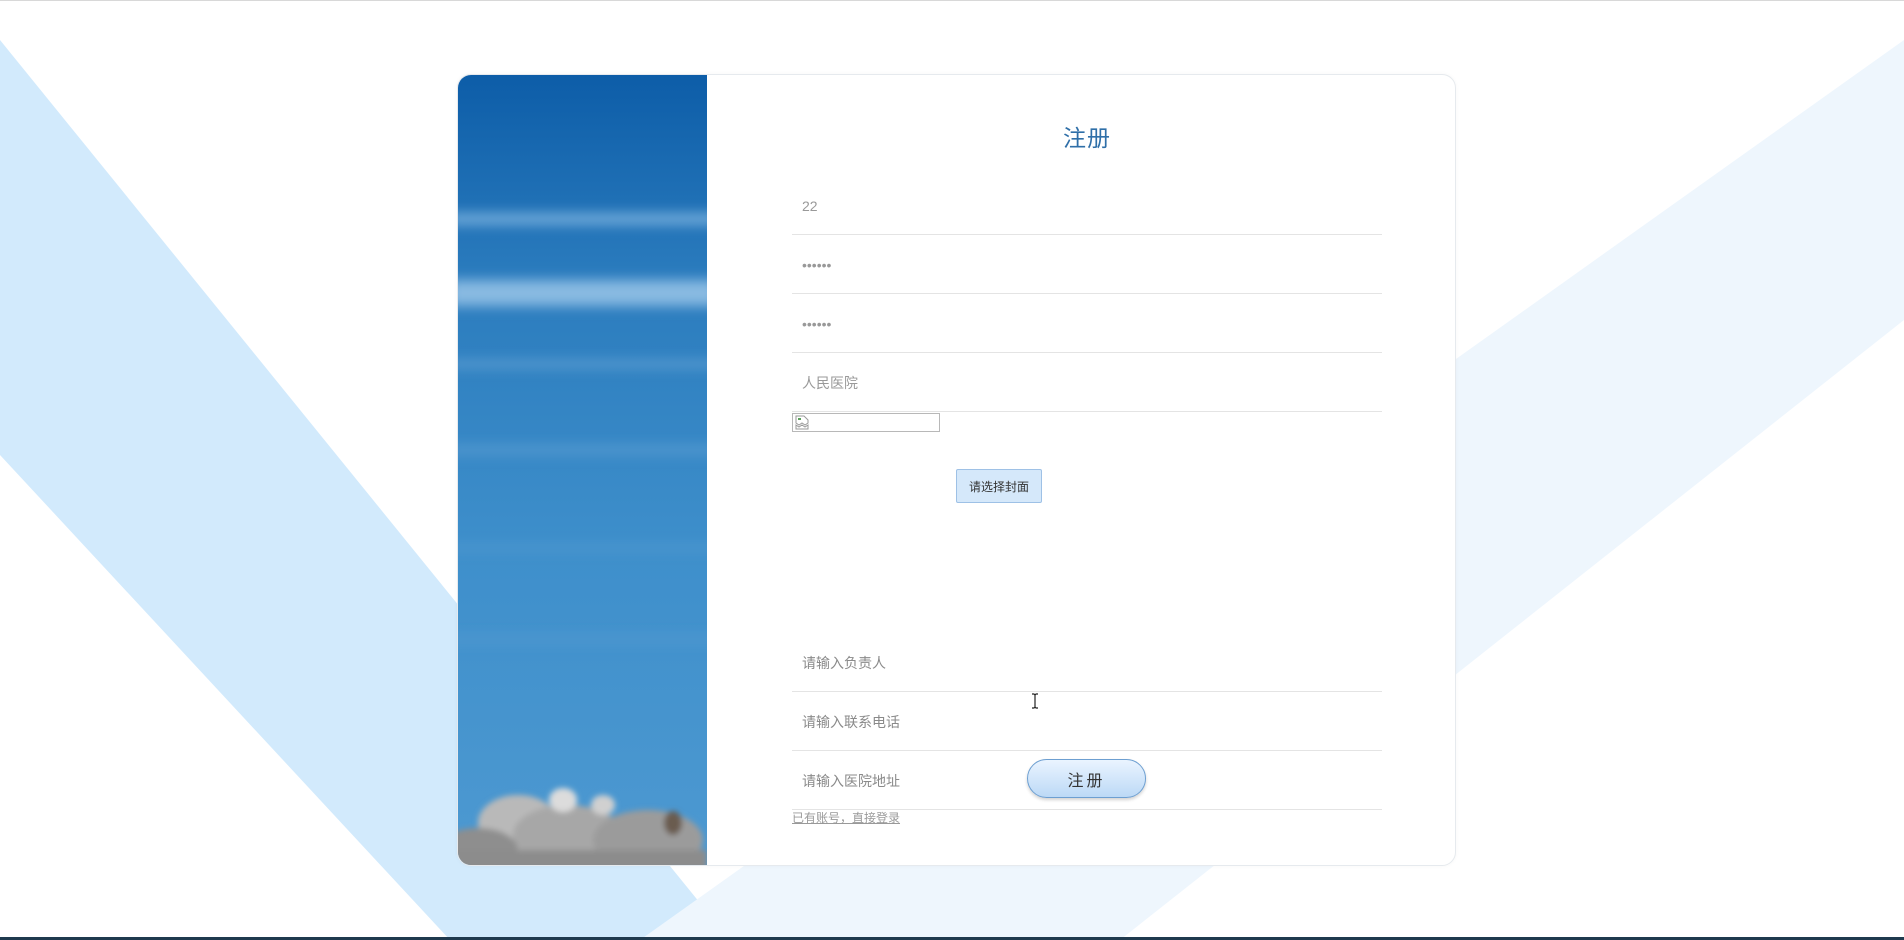  I want to click on contact-person-field-row, so click(1087, 663).